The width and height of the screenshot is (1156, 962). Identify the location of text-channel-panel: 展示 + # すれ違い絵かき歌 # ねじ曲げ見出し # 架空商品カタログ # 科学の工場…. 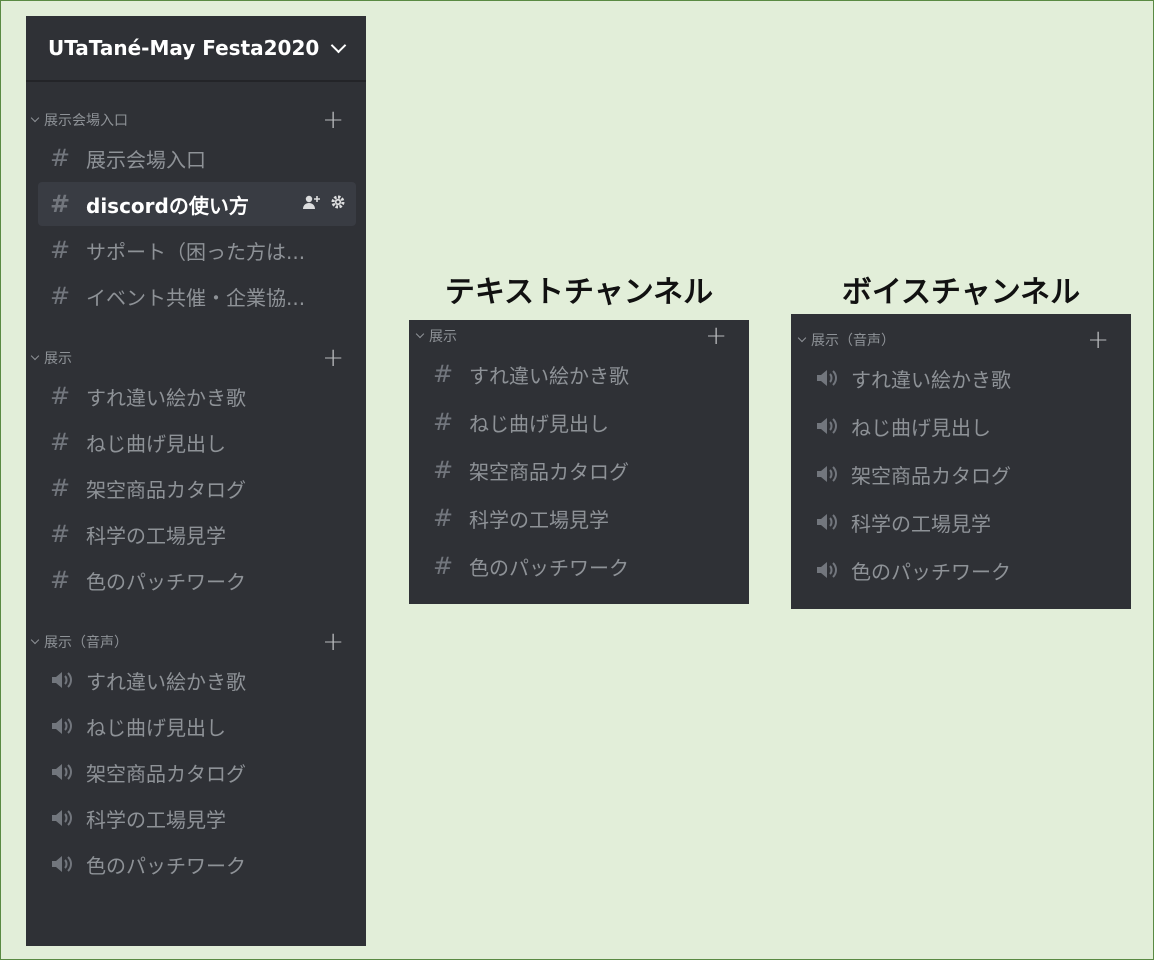
(579, 462).